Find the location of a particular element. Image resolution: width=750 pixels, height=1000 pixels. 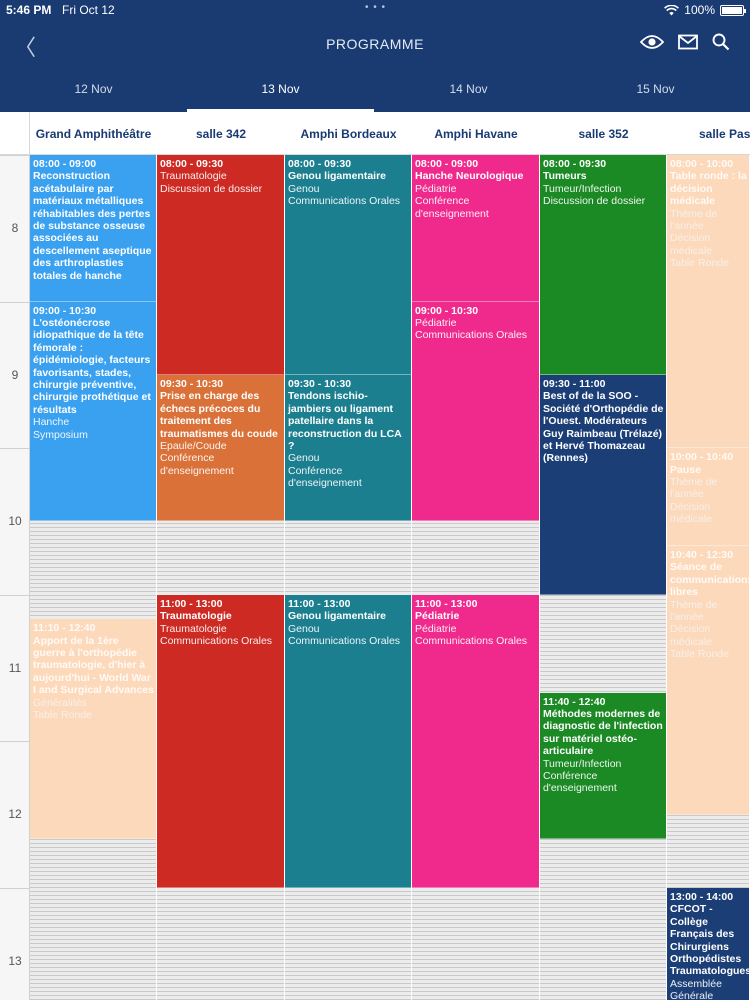

page-title: PROGRAMME is located at coordinates (375, 44).